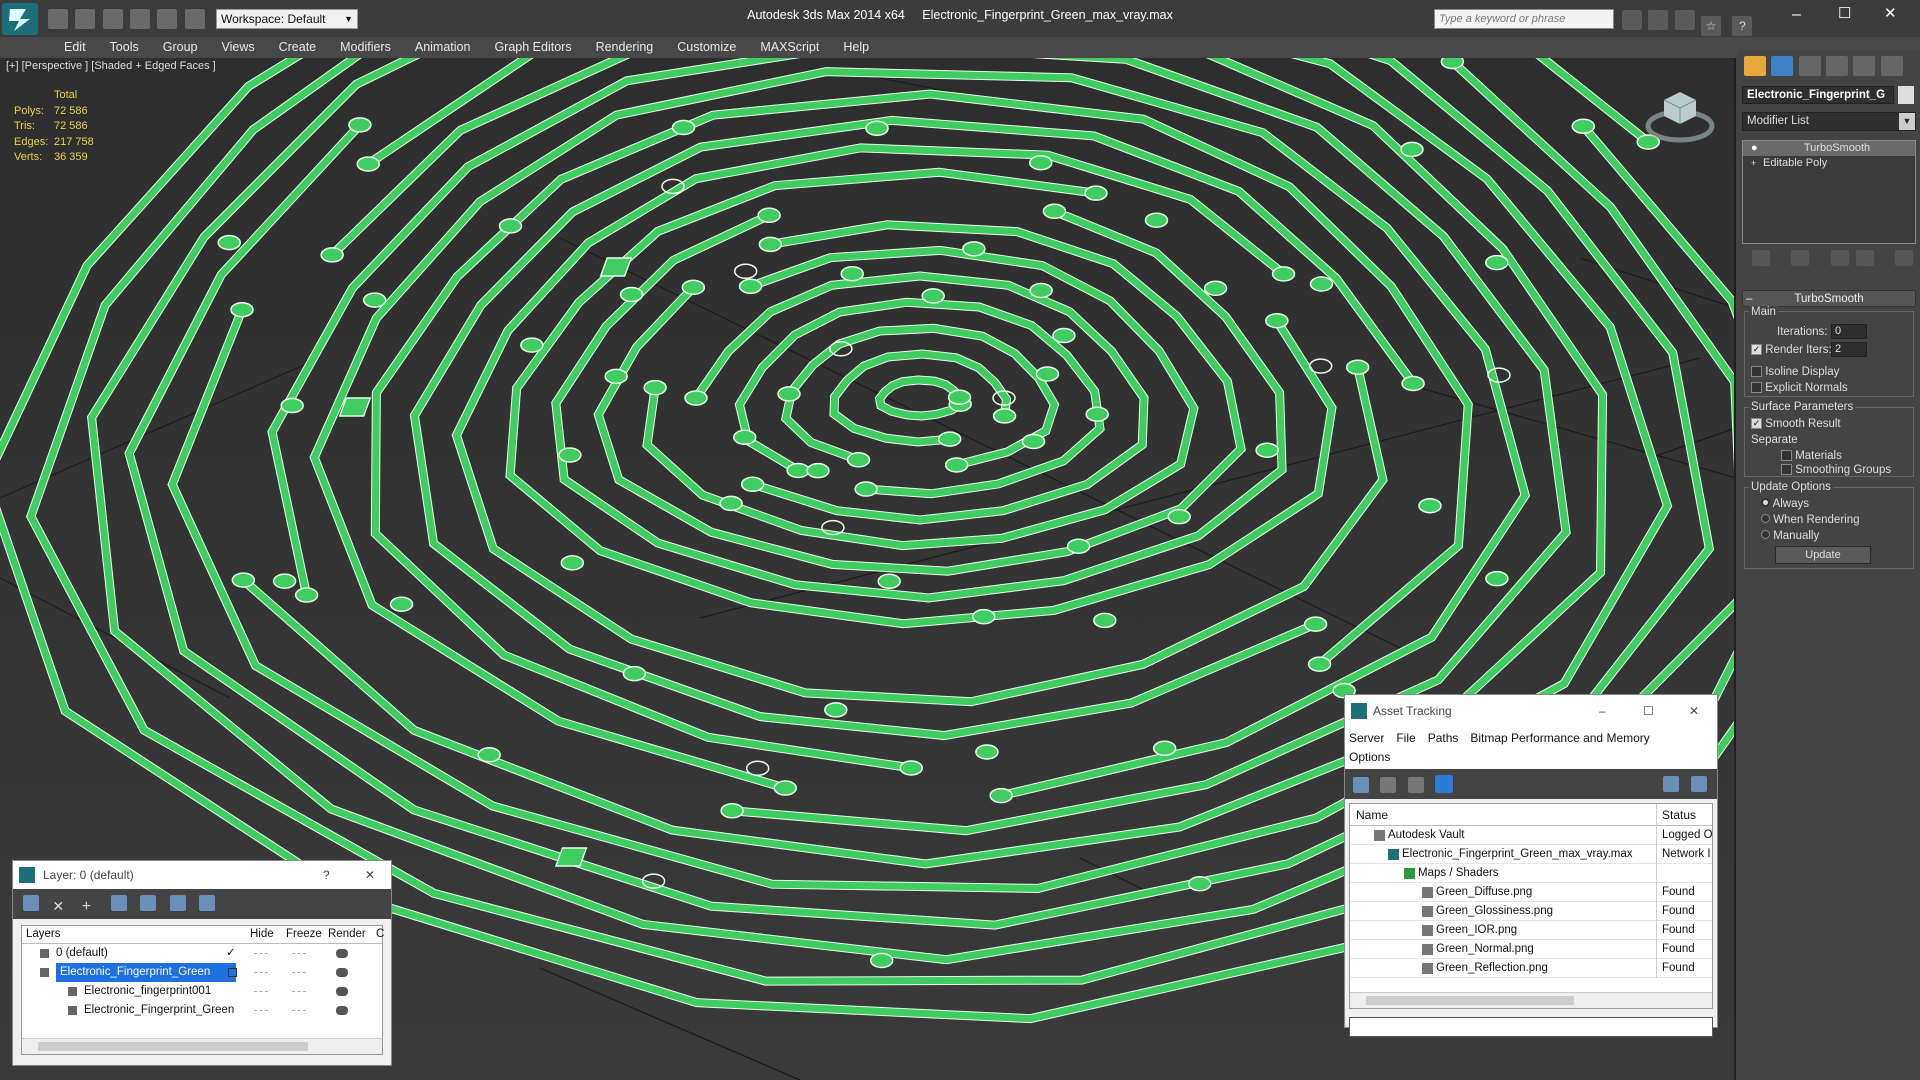 This screenshot has width=1920, height=1080. What do you see at coordinates (365, 47) in the screenshot?
I see `menu-modifiers: Modifiers` at bounding box center [365, 47].